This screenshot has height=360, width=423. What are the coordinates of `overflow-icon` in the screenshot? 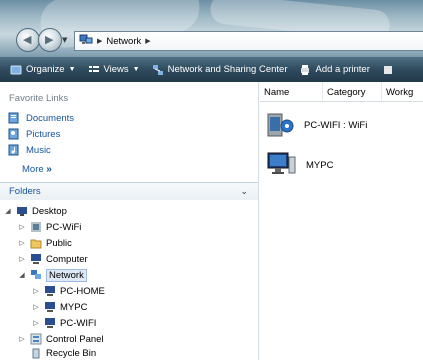 It's located at (388, 70).